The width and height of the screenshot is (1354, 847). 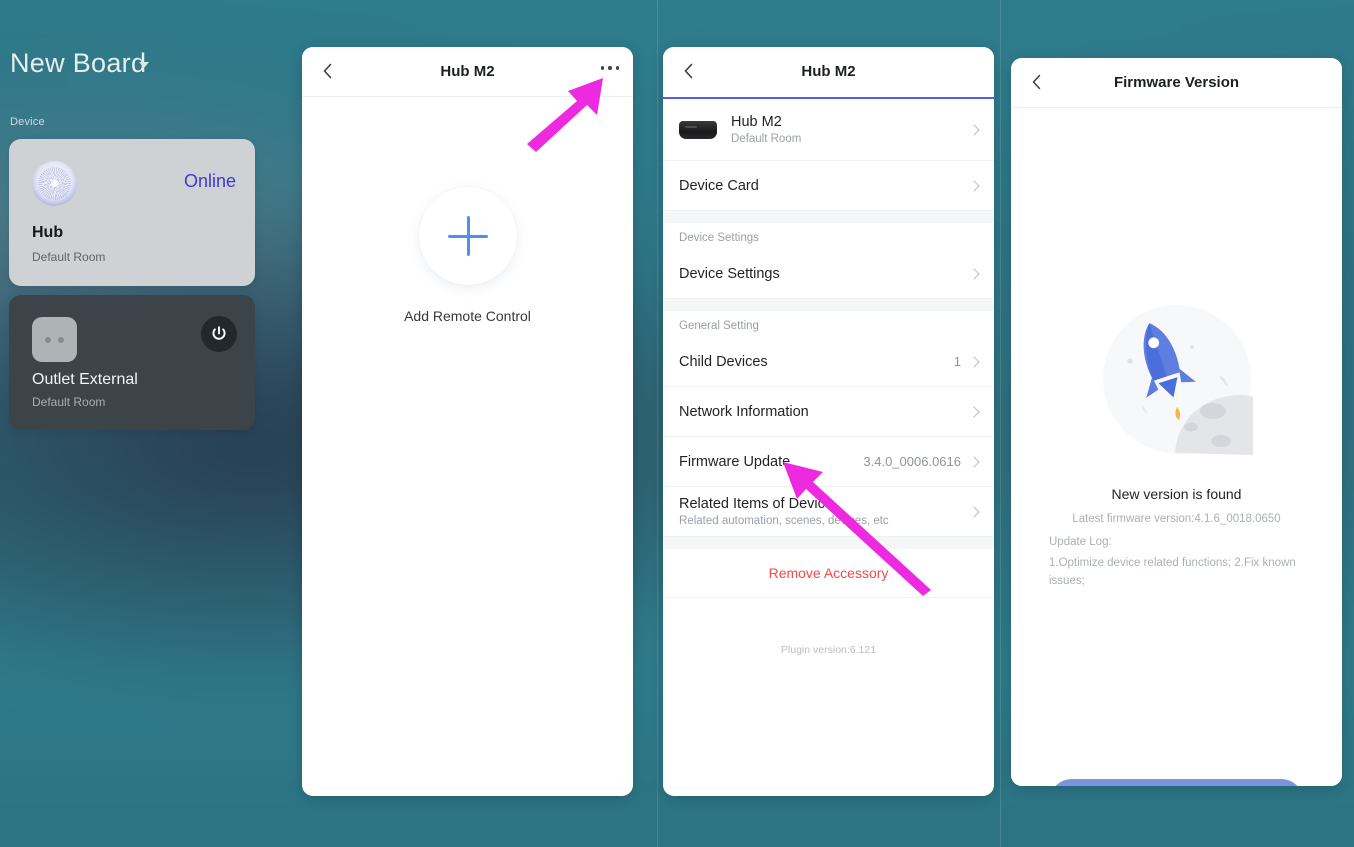 What do you see at coordinates (85, 379) in the screenshot?
I see `device-card-name: Outlet External` at bounding box center [85, 379].